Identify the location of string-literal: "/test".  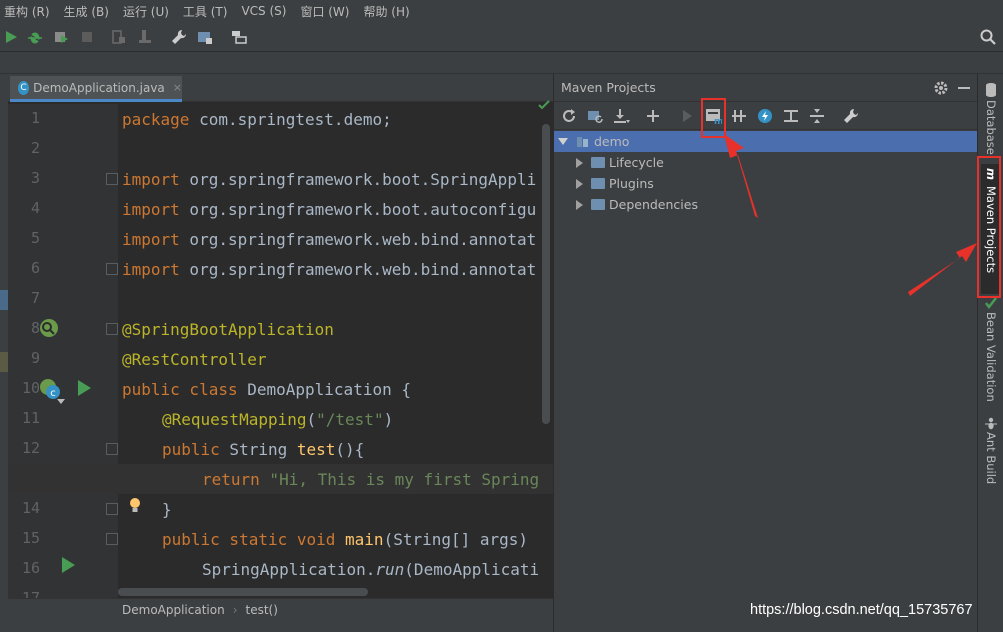
(350, 419).